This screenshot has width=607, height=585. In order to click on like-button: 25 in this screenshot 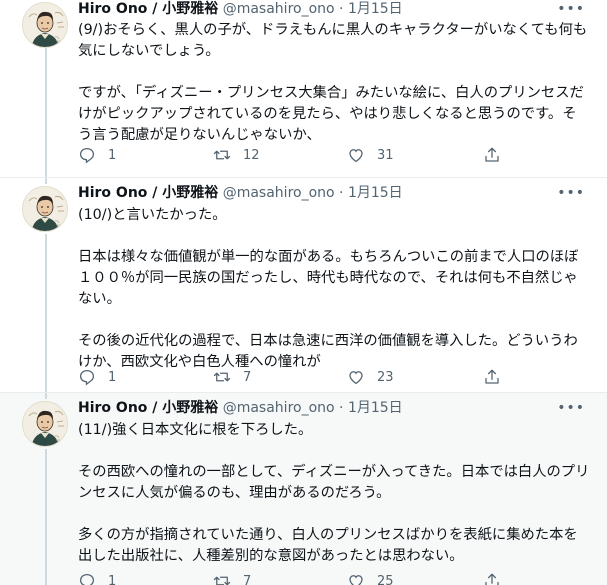, I will do `click(370, 578)`.